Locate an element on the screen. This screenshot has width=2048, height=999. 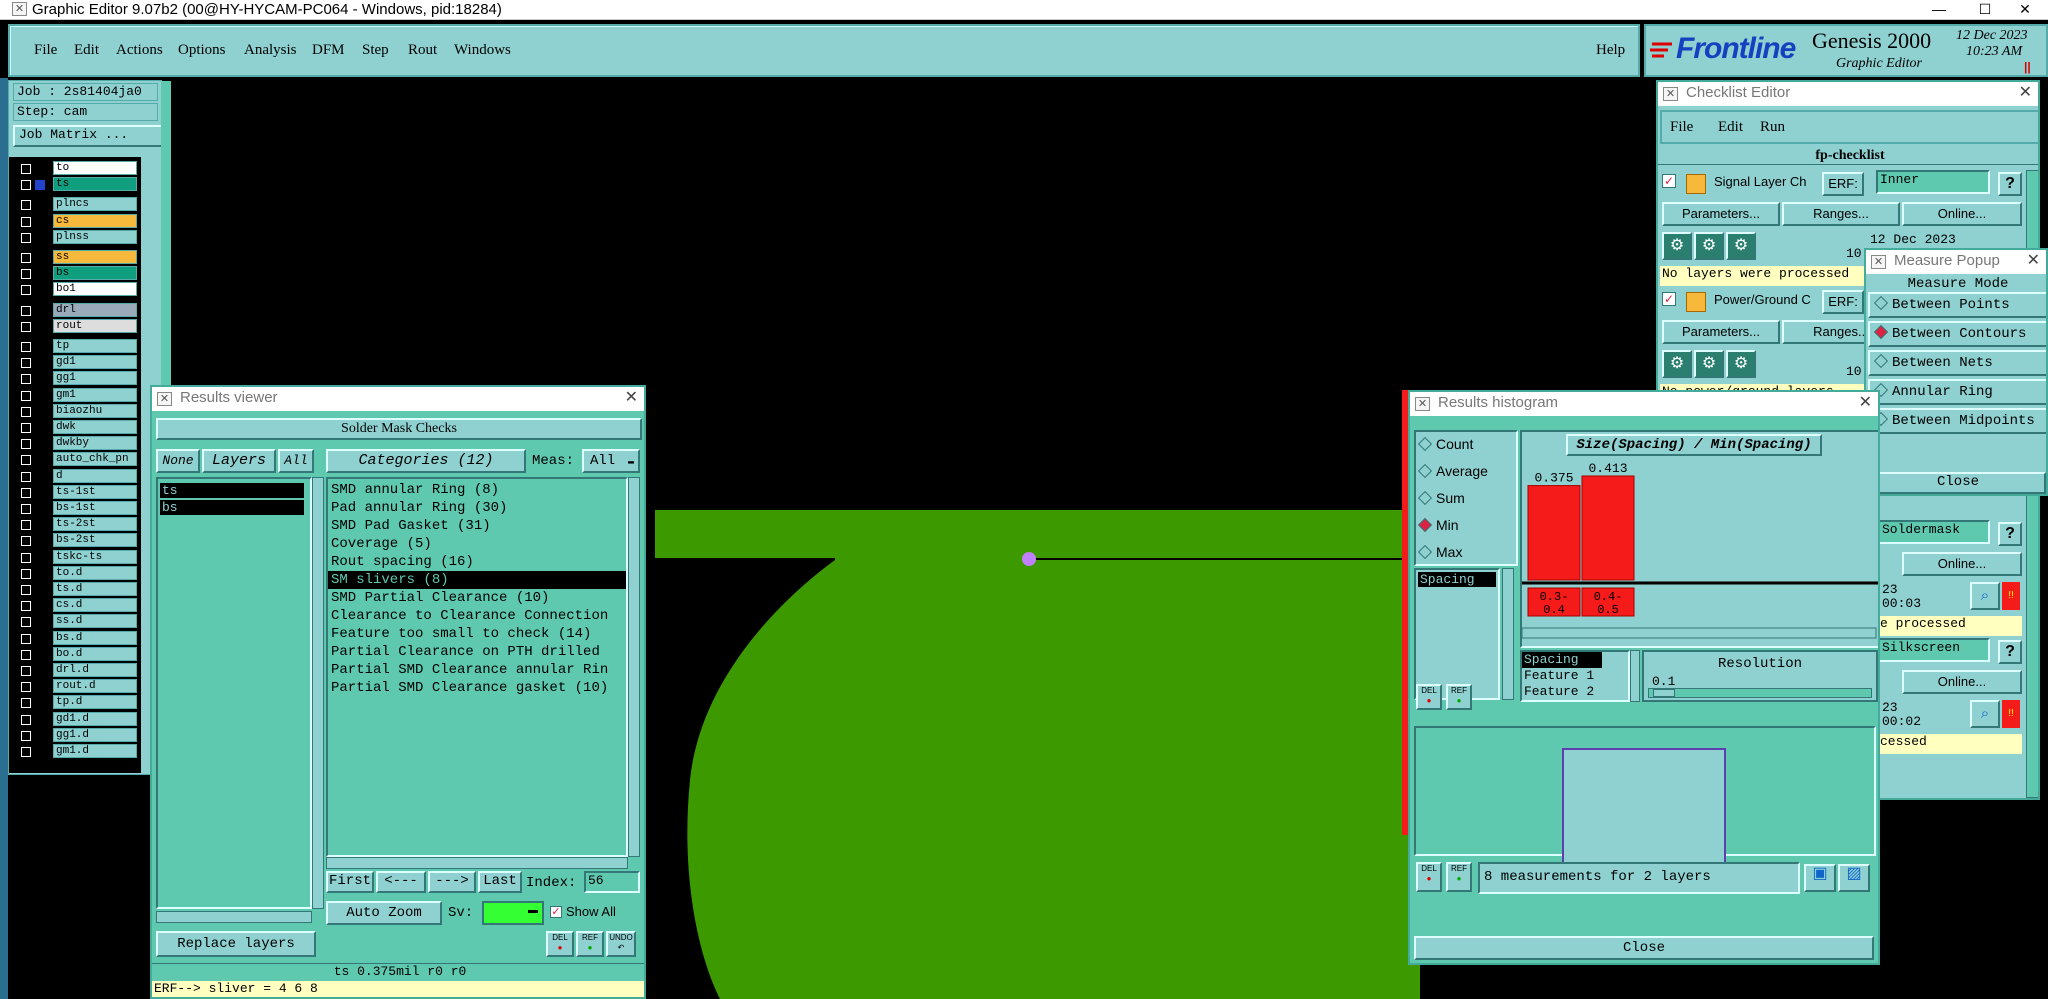
category-item: Clearance to Clearance Connection is located at coordinates (477, 616).